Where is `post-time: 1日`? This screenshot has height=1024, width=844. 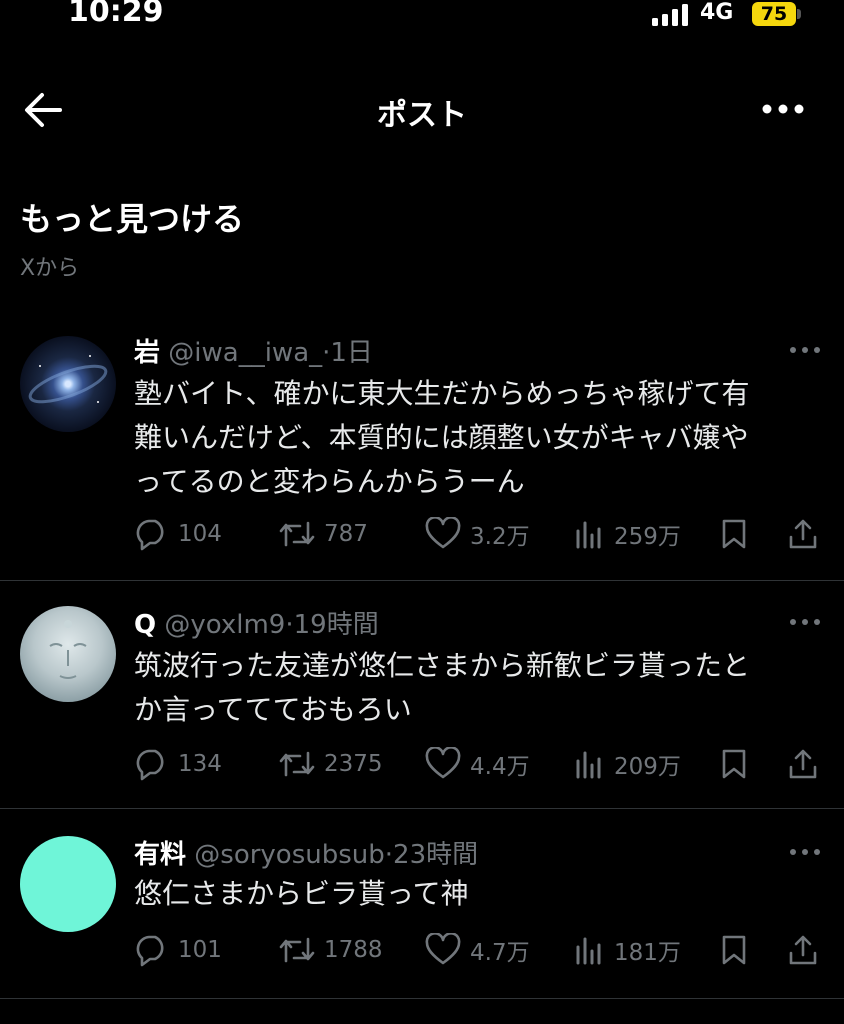
post-time: 1日 is located at coordinates (351, 353).